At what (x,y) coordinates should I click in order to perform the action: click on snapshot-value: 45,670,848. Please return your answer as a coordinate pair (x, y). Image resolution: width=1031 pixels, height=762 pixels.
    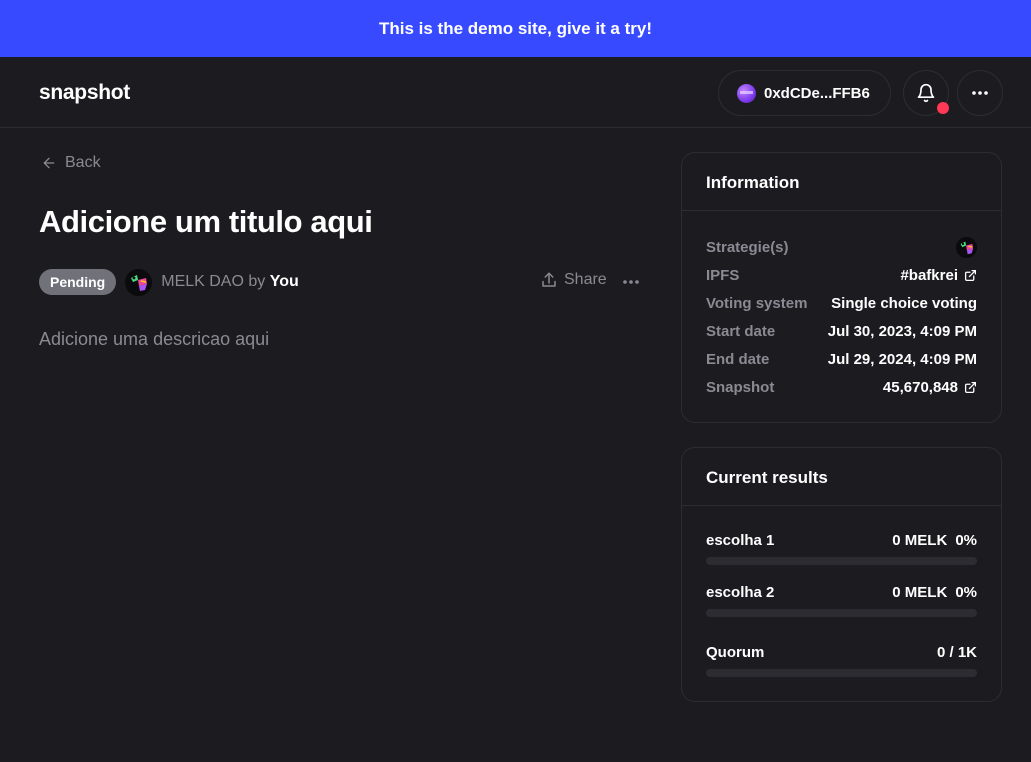
    Looking at the image, I should click on (920, 387).